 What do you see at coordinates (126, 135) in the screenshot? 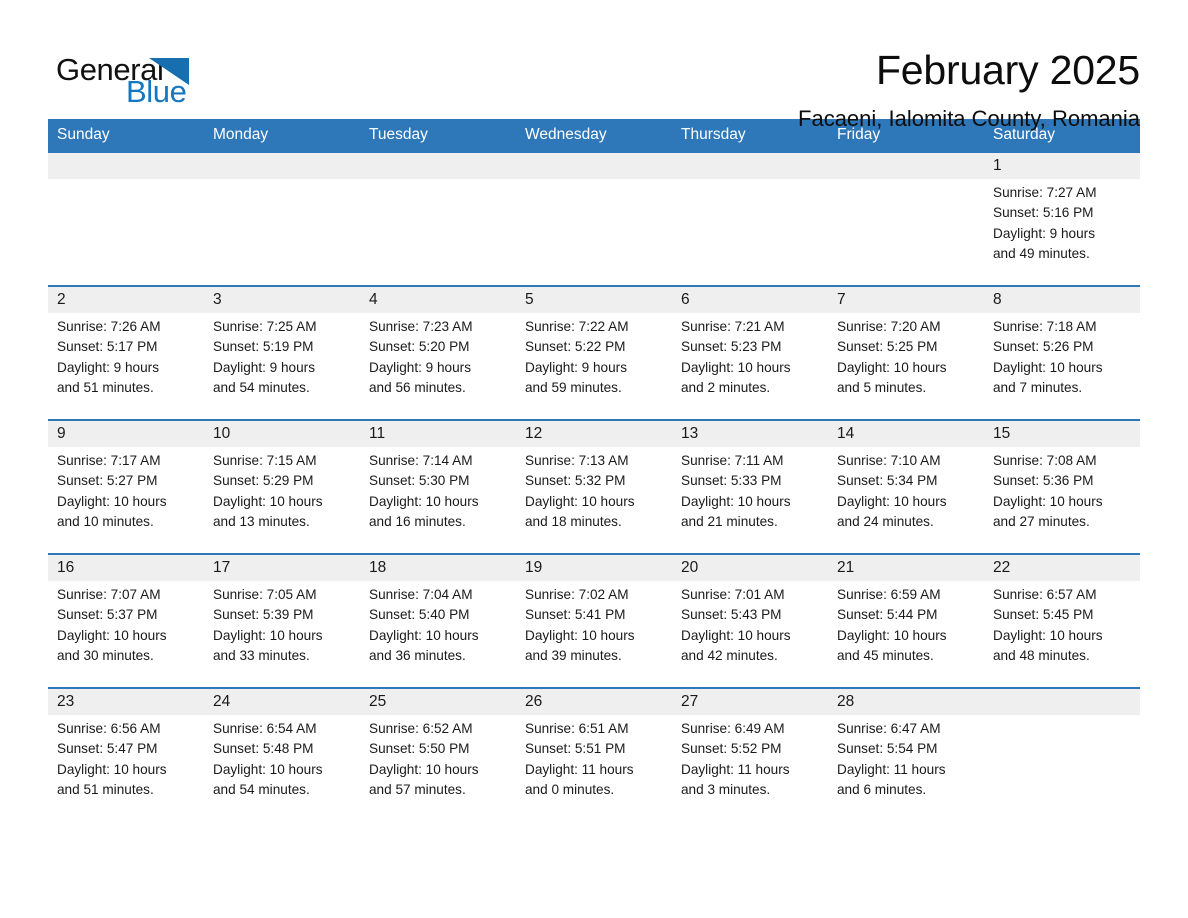
I see `weekday-header-sunday: Sunday` at bounding box center [126, 135].